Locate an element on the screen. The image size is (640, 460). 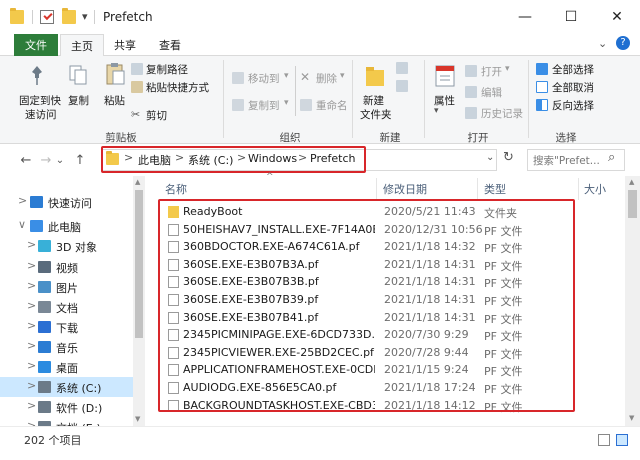
status-bar is located at coordinates (320, 443).